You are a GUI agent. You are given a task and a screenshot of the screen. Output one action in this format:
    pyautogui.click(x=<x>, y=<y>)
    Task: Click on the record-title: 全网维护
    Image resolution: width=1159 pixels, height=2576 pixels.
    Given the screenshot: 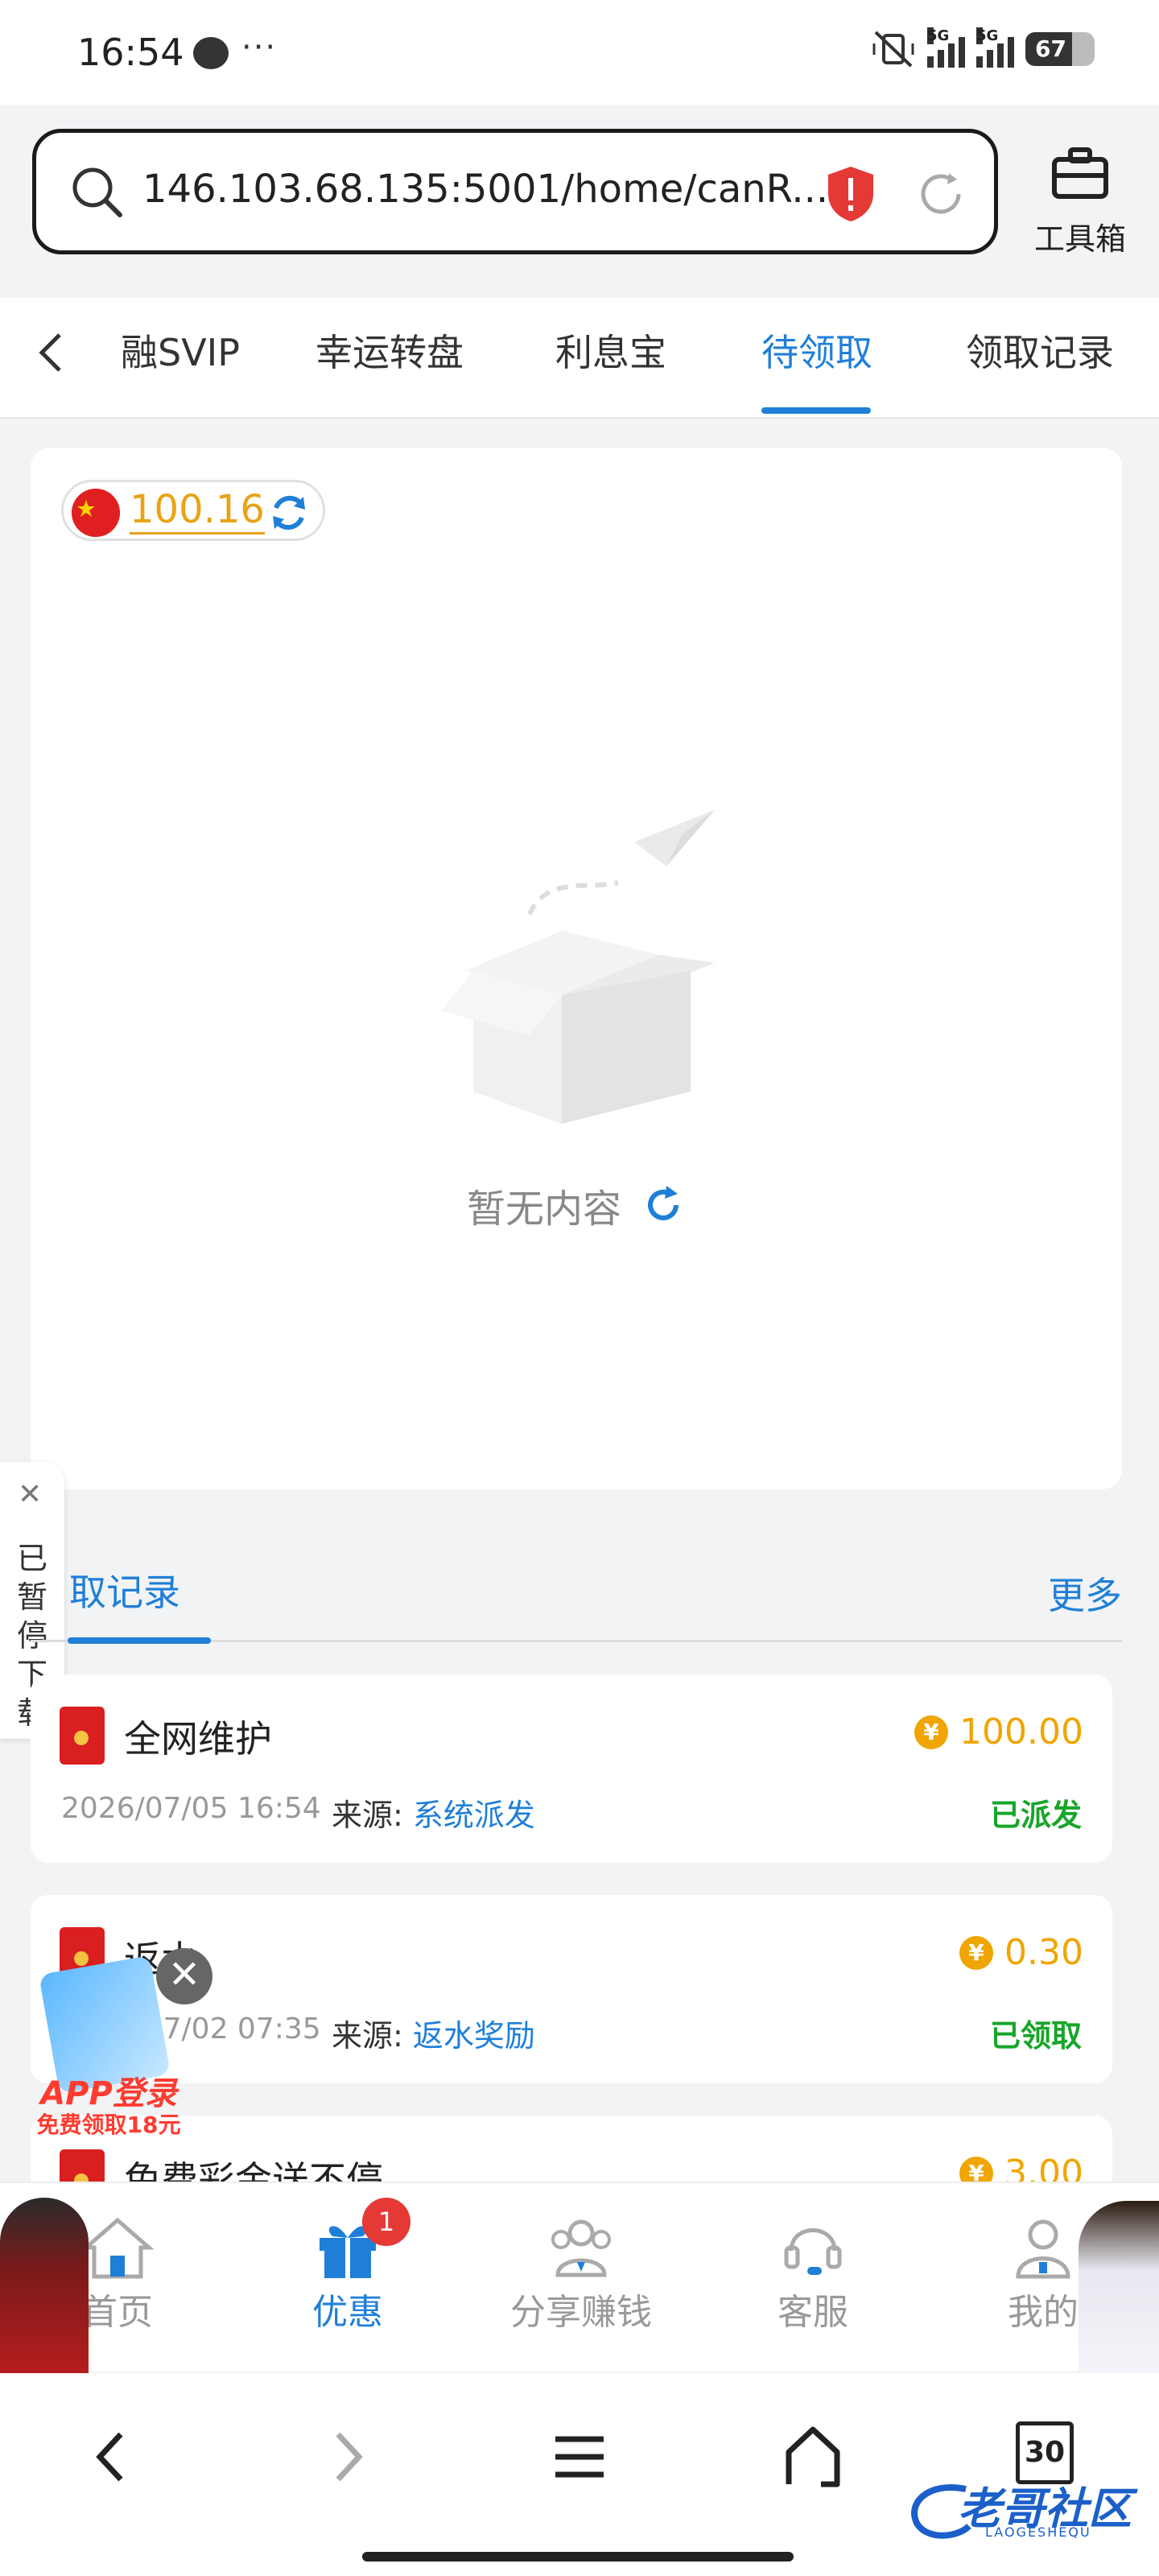 What is the action you would take?
    pyautogui.click(x=198, y=1739)
    